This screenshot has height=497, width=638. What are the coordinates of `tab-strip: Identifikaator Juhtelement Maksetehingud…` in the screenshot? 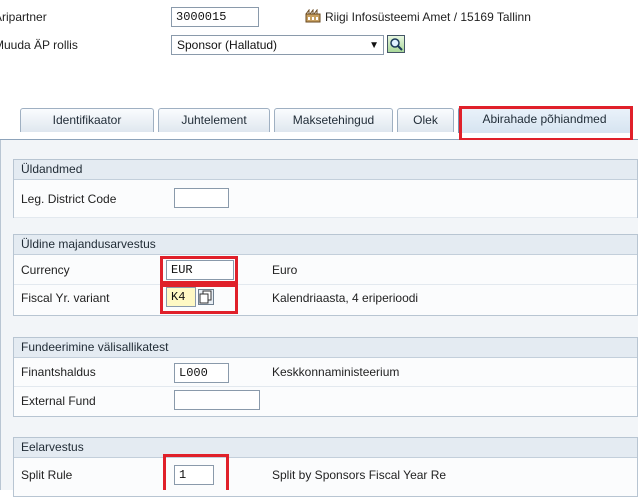 It's located at (319, 119).